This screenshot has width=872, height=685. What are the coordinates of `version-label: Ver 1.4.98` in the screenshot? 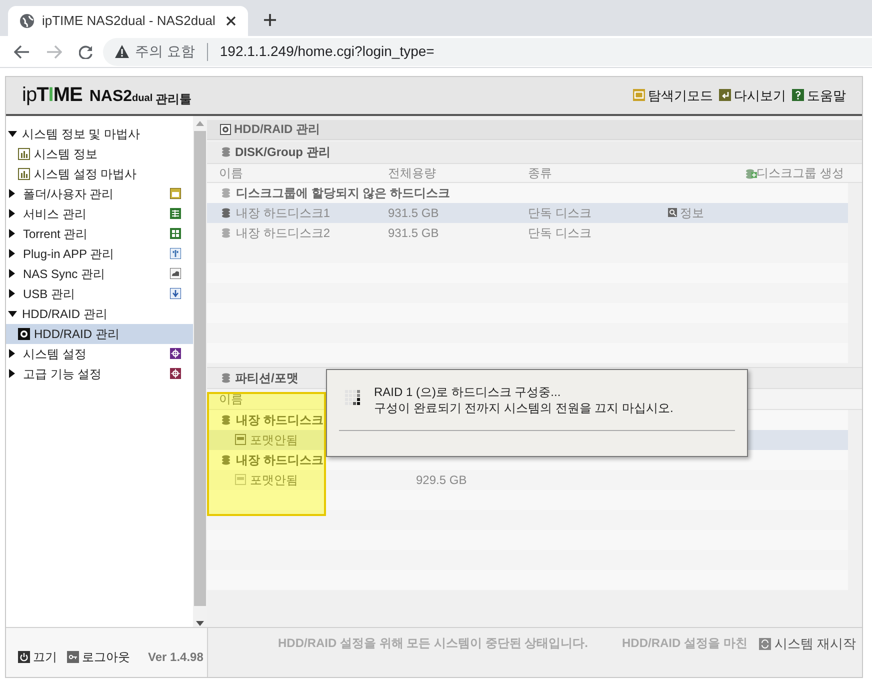 It's located at (176, 657).